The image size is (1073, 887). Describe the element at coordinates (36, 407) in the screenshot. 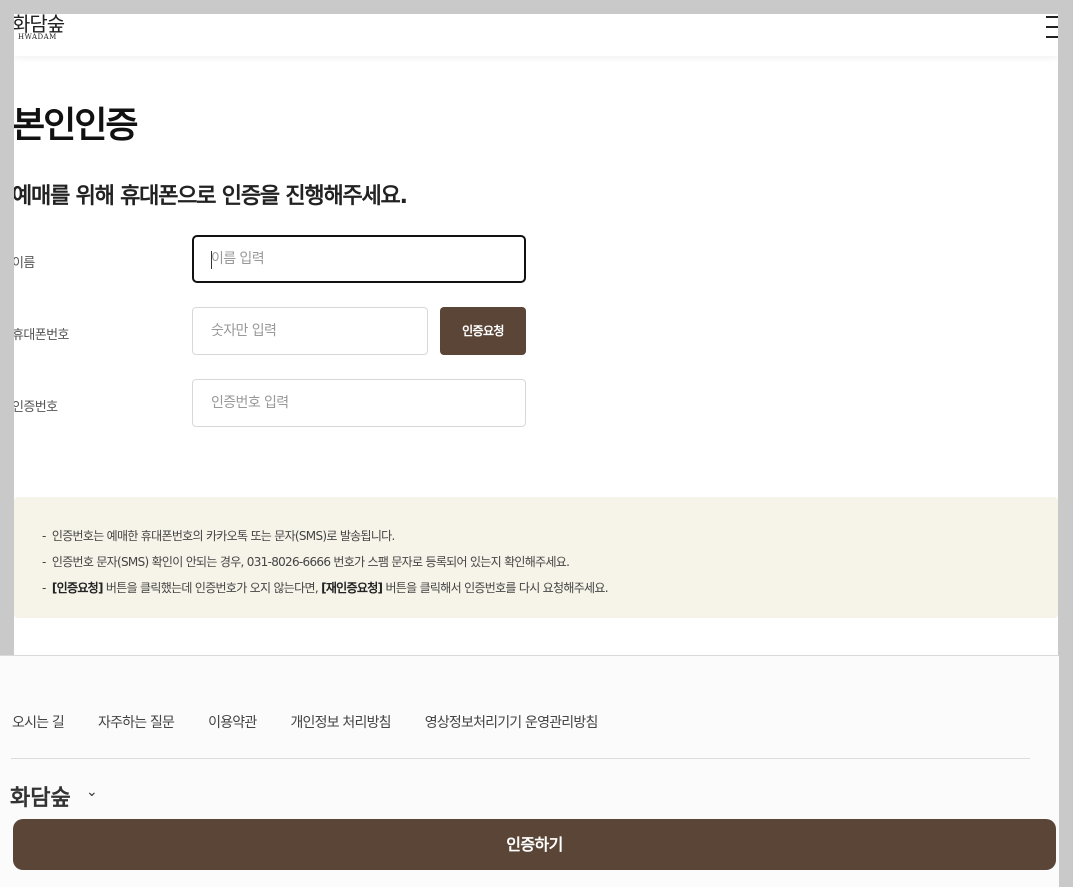

I see `code-label: 인증번호` at that location.